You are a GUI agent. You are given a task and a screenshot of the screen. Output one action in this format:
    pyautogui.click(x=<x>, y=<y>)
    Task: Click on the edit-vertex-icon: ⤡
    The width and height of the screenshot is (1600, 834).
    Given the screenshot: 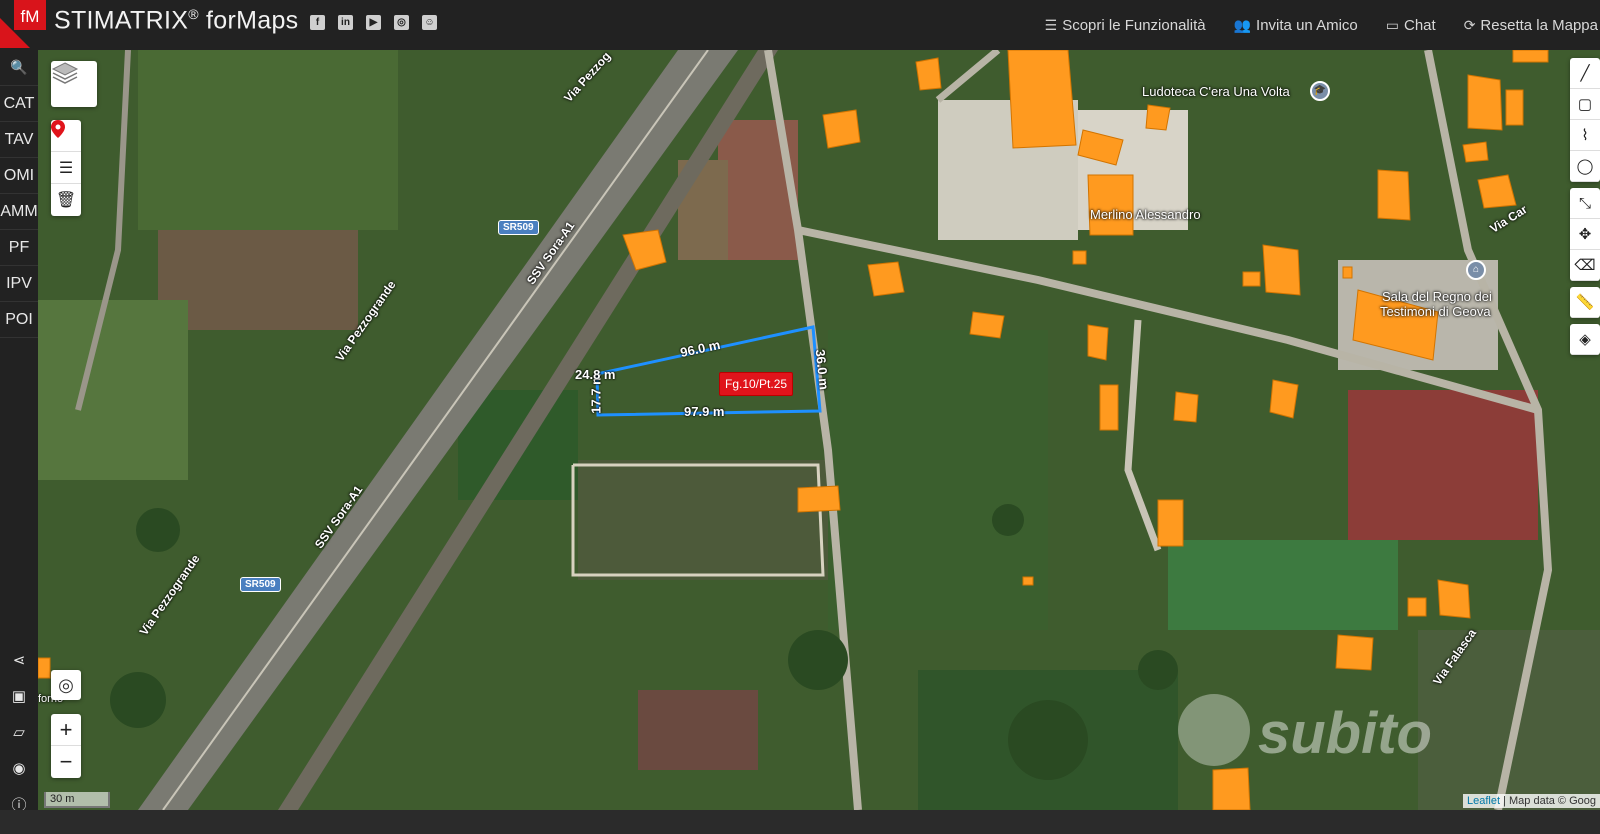 What is the action you would take?
    pyautogui.click(x=1585, y=203)
    